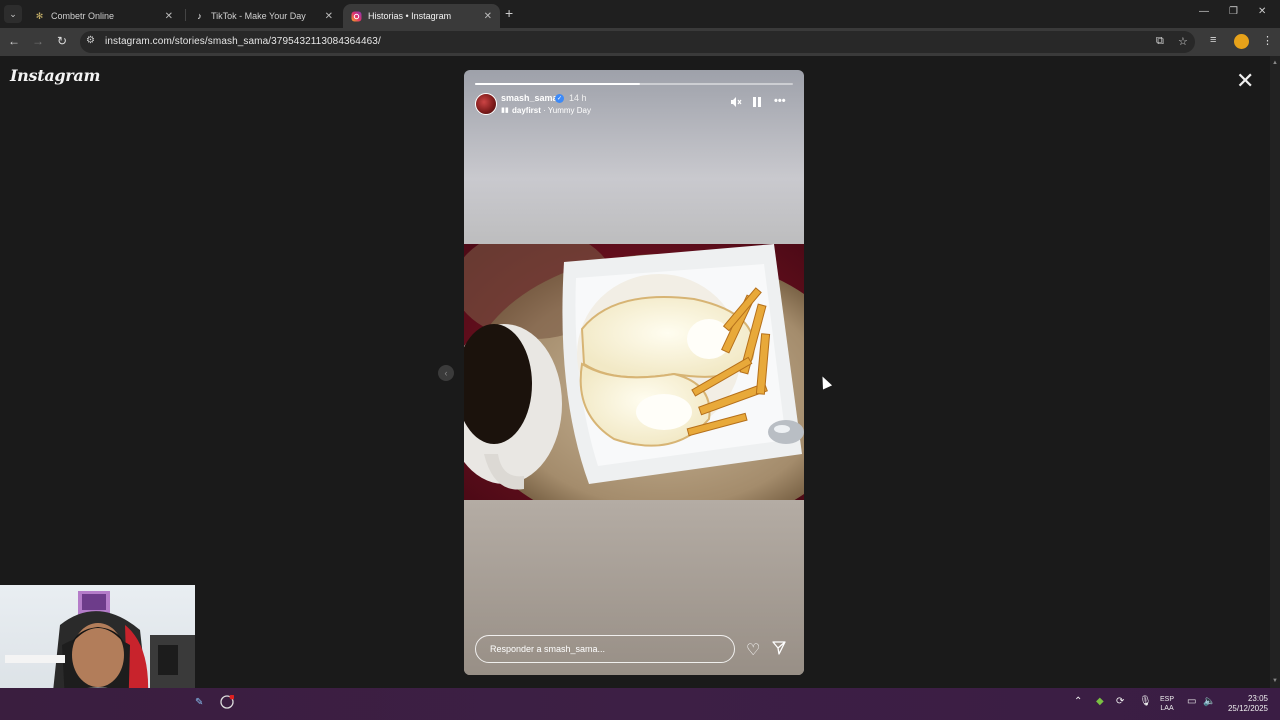 The width and height of the screenshot is (1280, 720). What do you see at coordinates (558, 84) in the screenshot?
I see `story-progress-fill` at bounding box center [558, 84].